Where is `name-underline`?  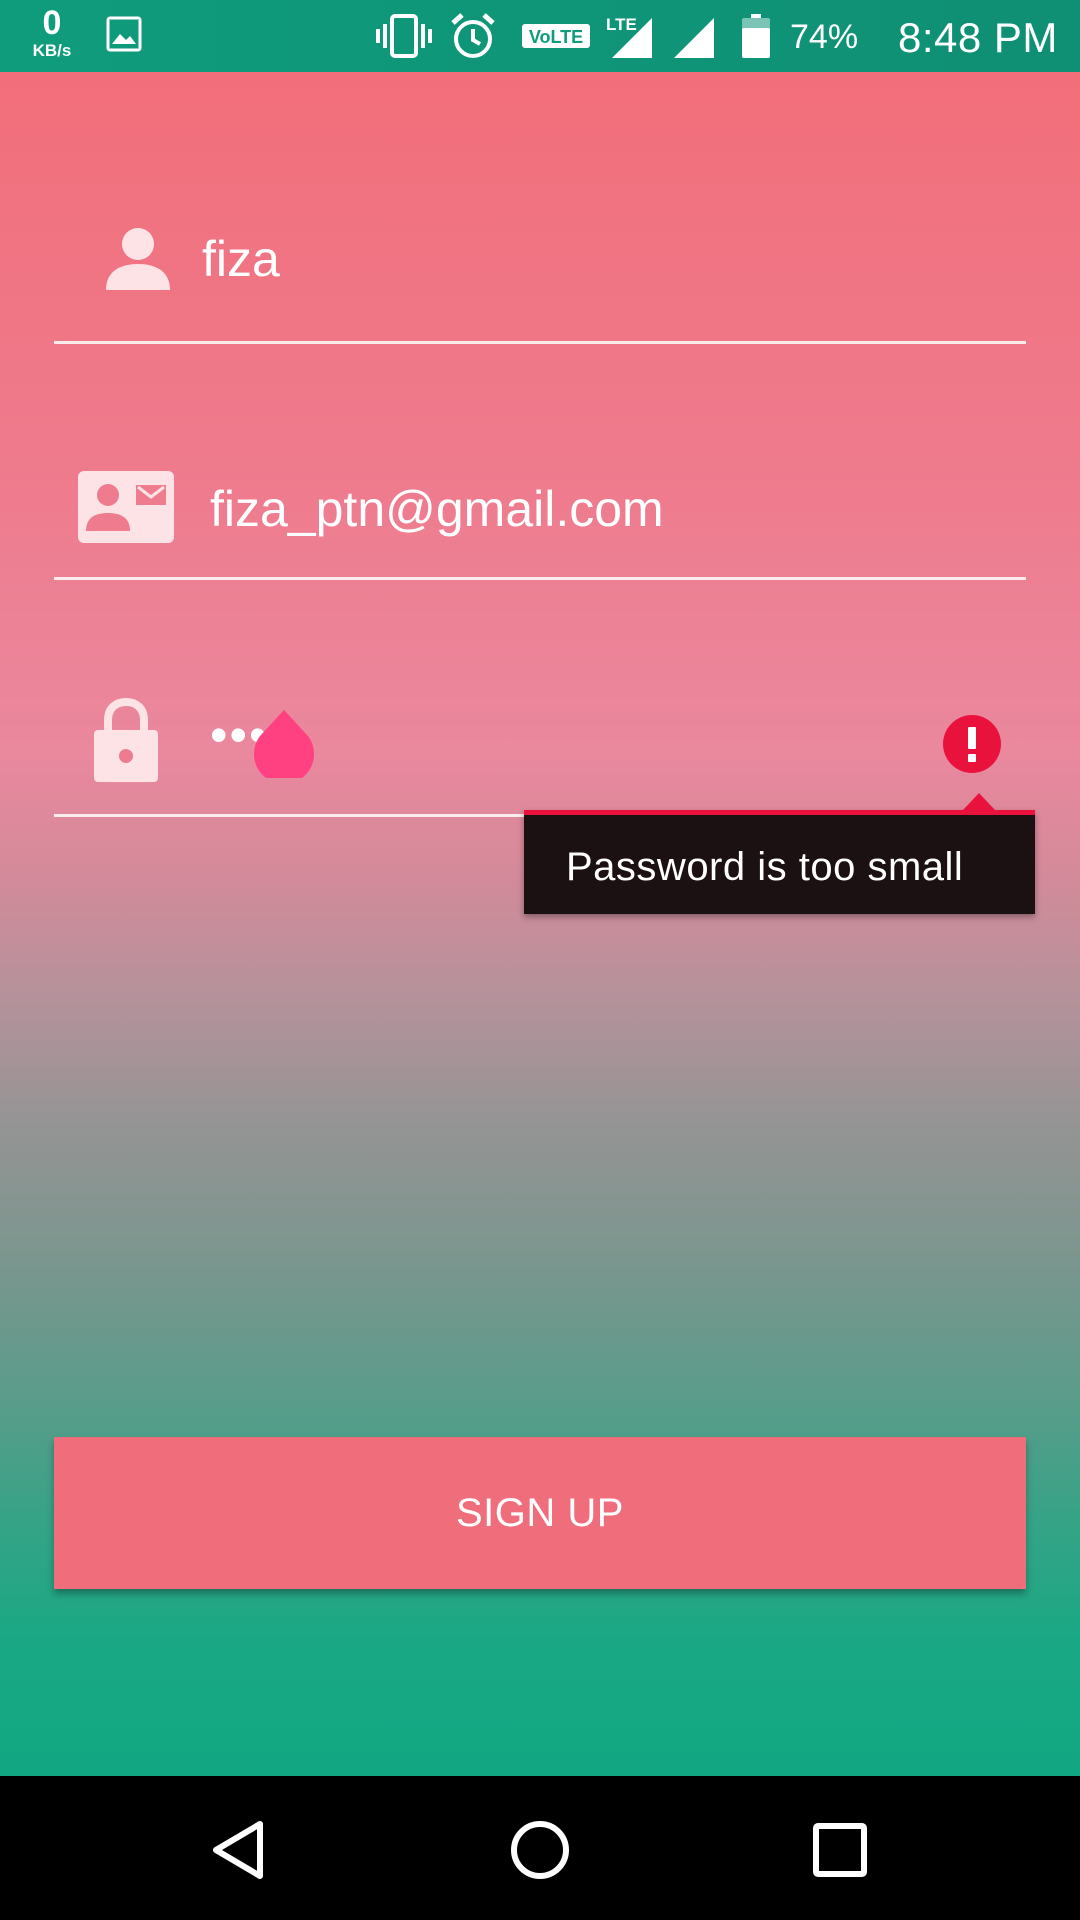
name-underline is located at coordinates (540, 342).